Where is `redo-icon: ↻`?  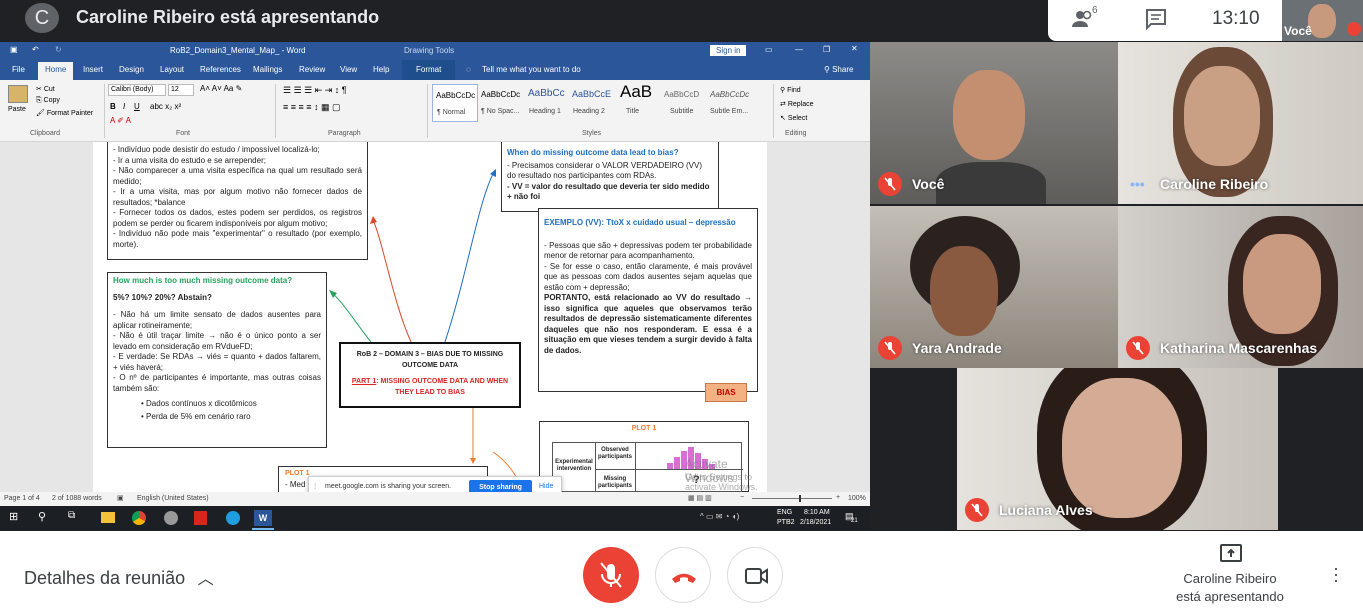
redo-icon: ↻ is located at coordinates (58, 49).